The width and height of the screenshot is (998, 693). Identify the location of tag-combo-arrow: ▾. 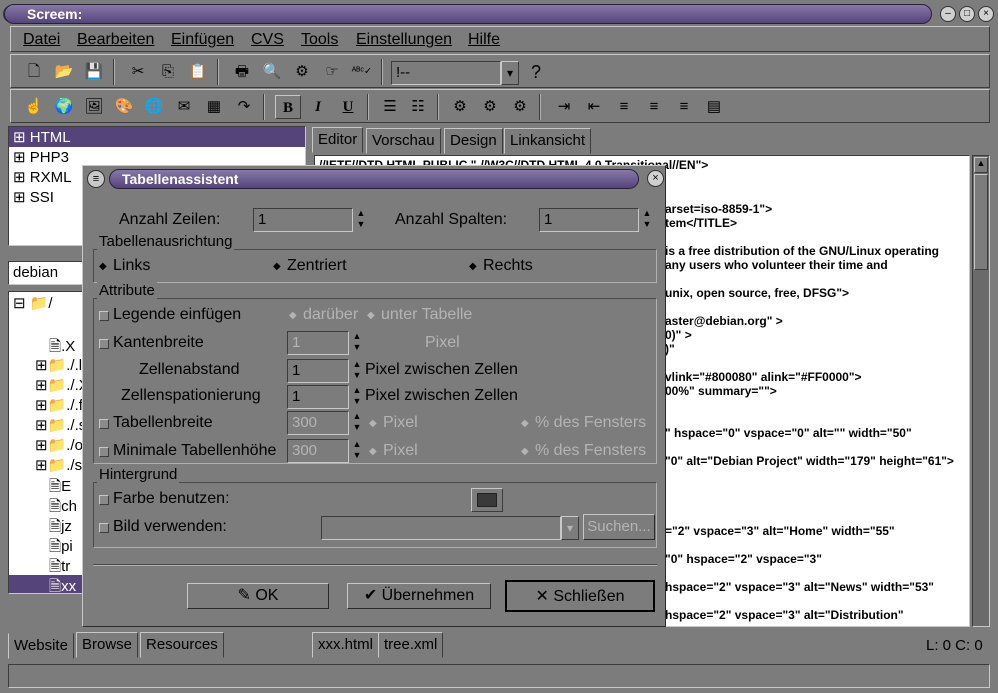
(510, 73).